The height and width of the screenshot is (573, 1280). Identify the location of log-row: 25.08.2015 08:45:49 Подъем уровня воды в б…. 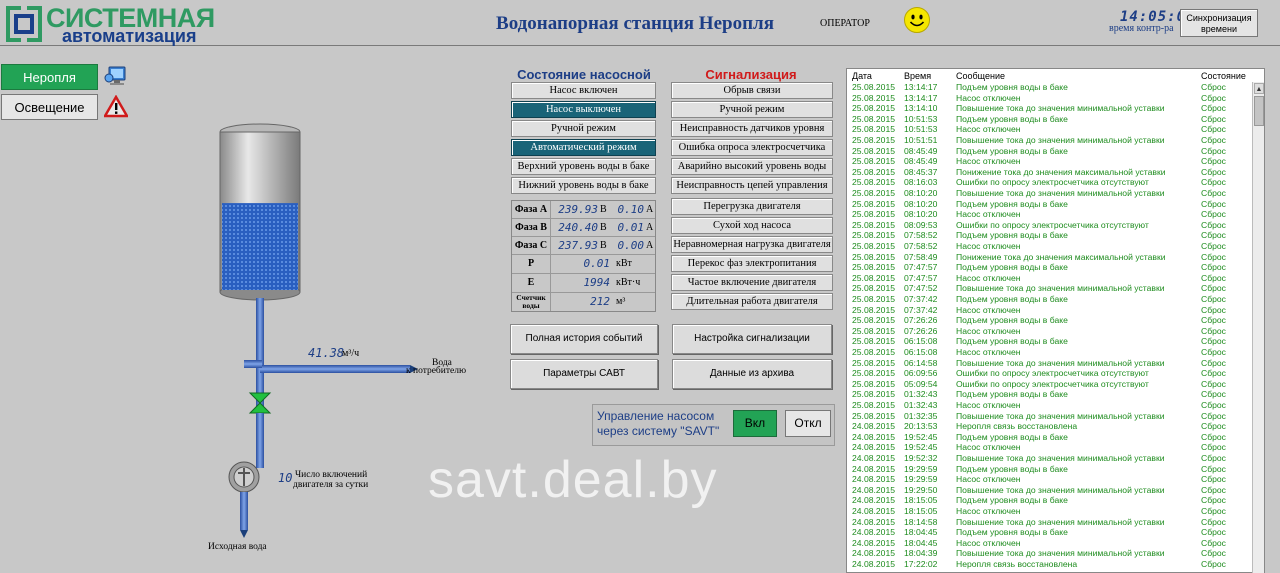
(1047, 151).